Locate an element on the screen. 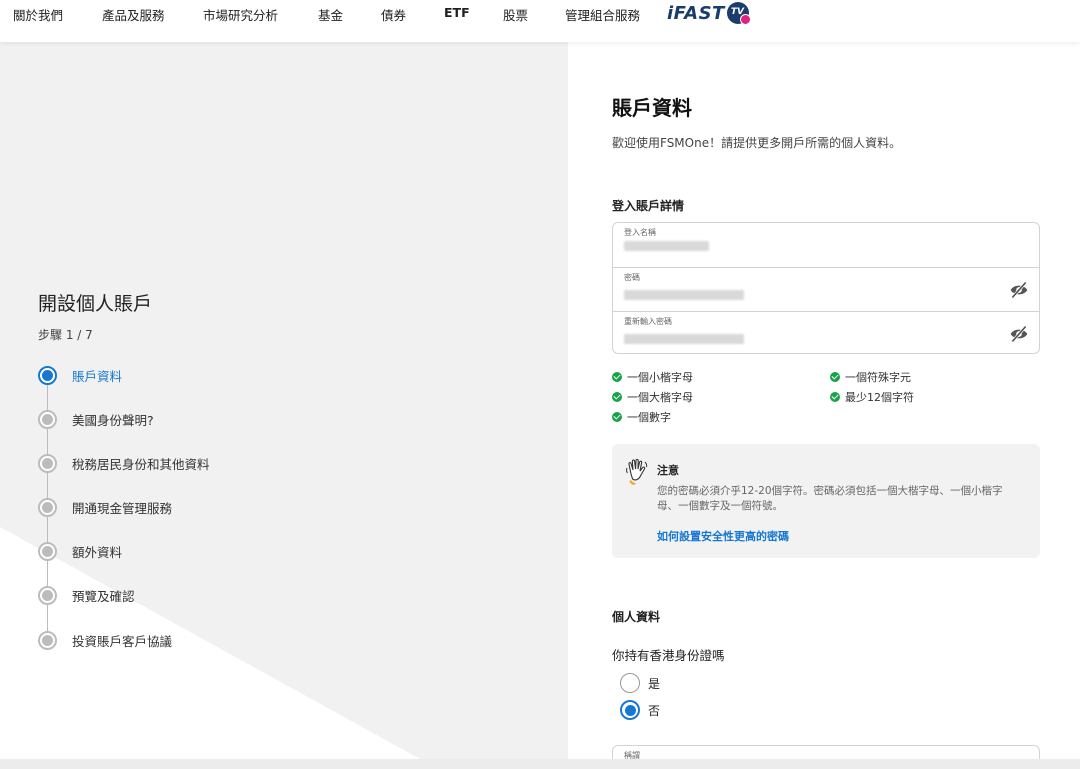 The height and width of the screenshot is (769, 1080). ifast-tv-logo: iFAST TV is located at coordinates (709, 13).